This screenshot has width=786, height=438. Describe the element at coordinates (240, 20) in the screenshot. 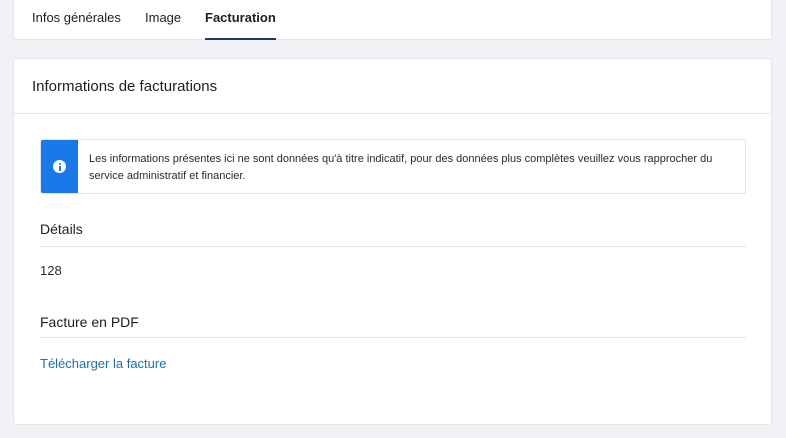

I see `tab-facturation: Facturation` at that location.